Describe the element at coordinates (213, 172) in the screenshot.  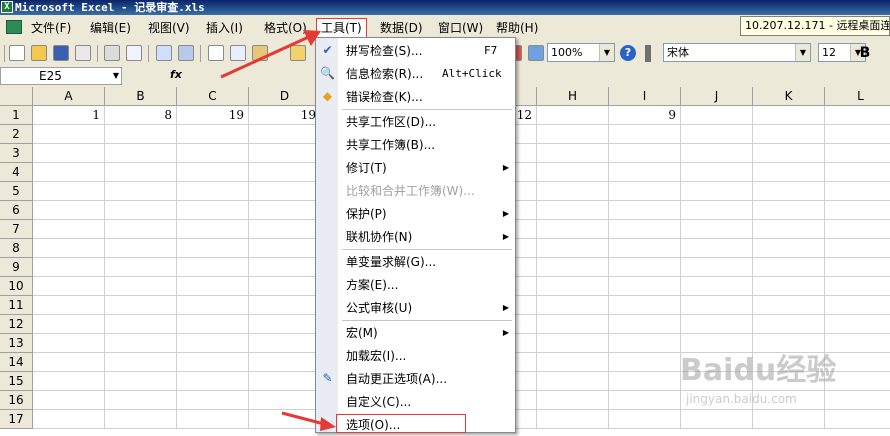
I see `cell-c4` at that location.